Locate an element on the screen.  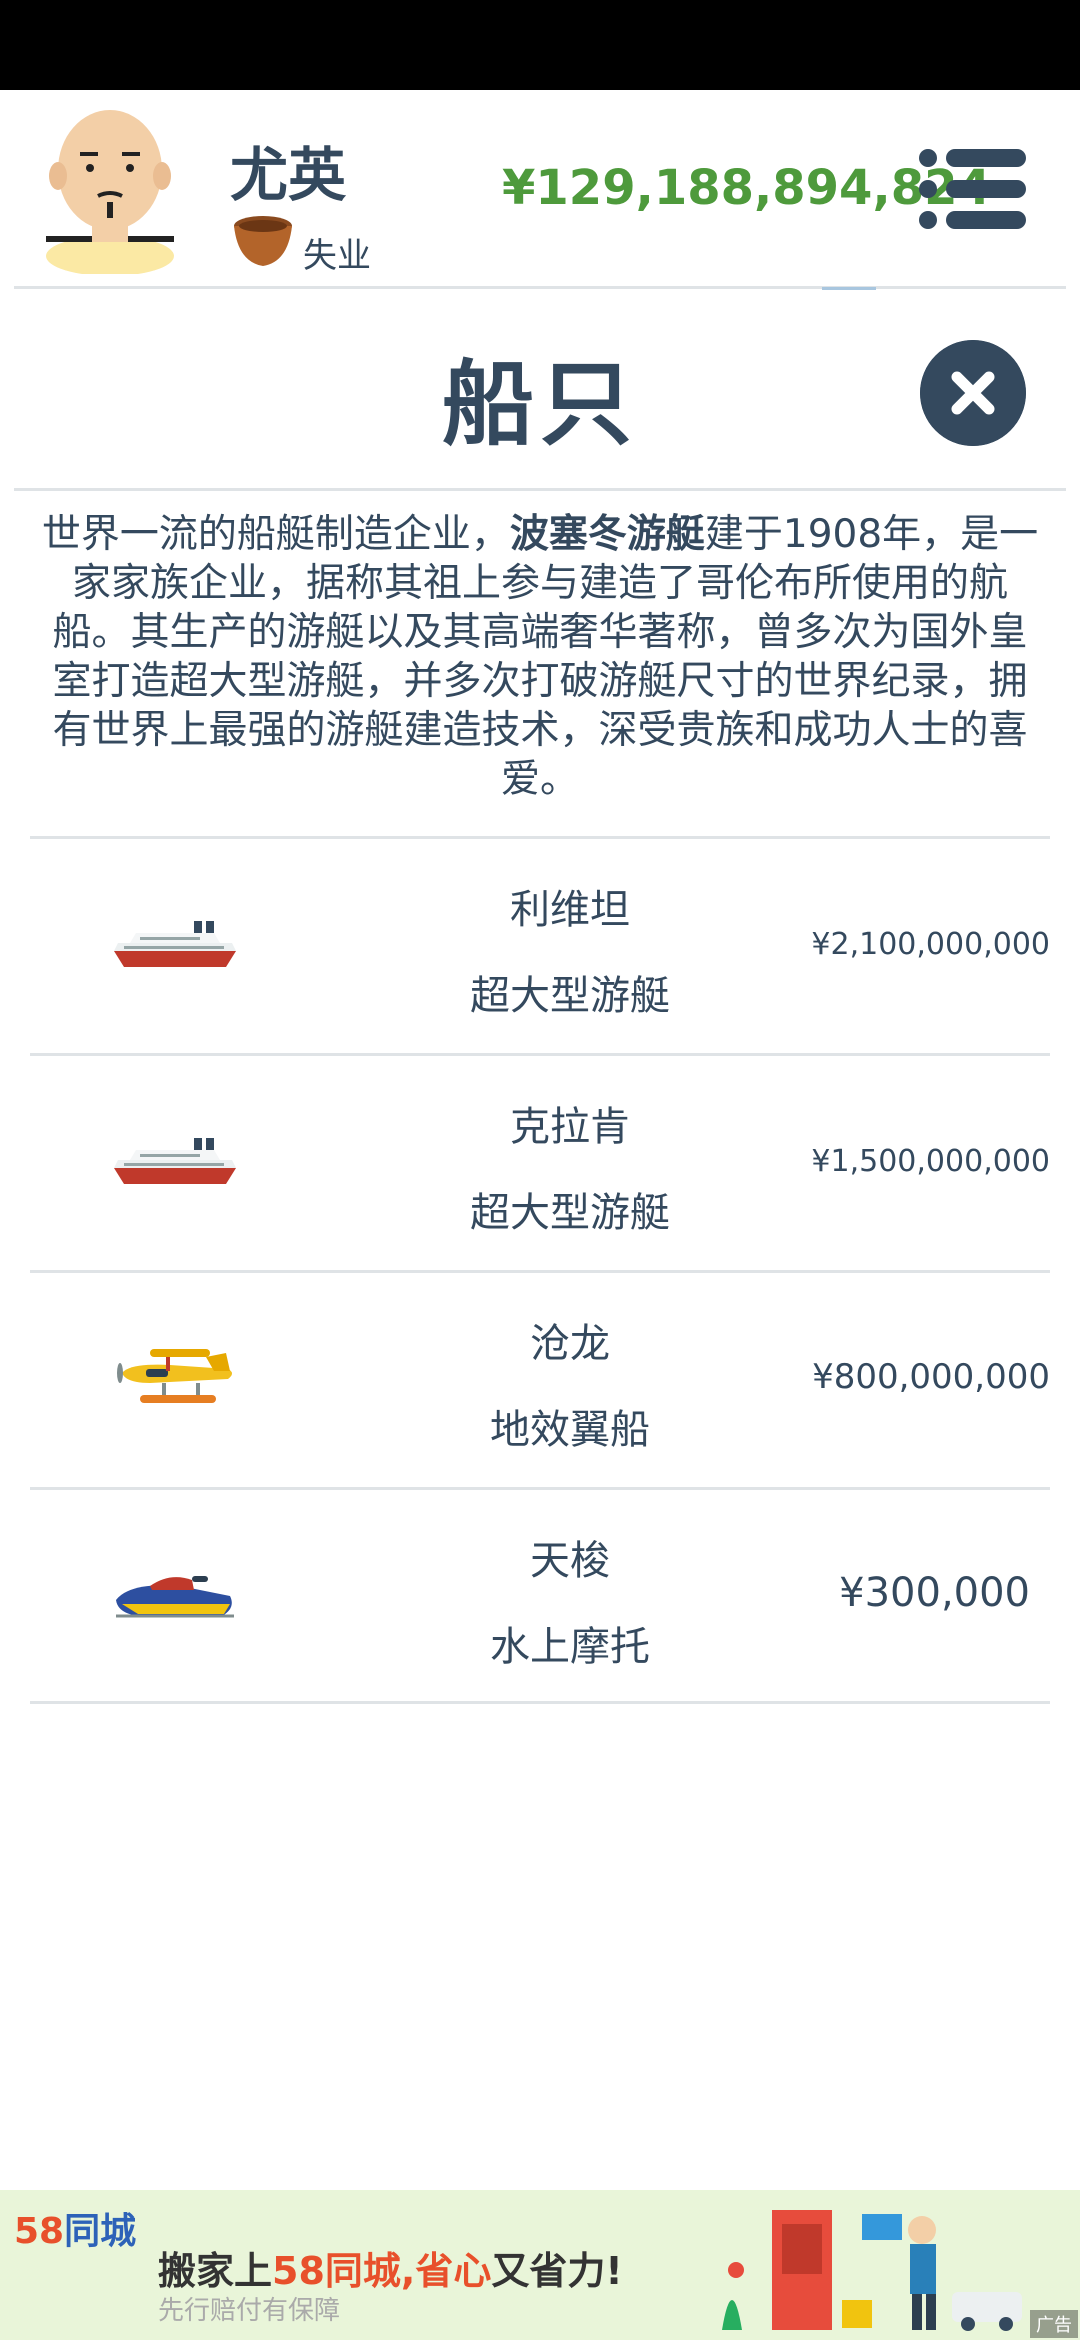
close-button is located at coordinates (973, 393).